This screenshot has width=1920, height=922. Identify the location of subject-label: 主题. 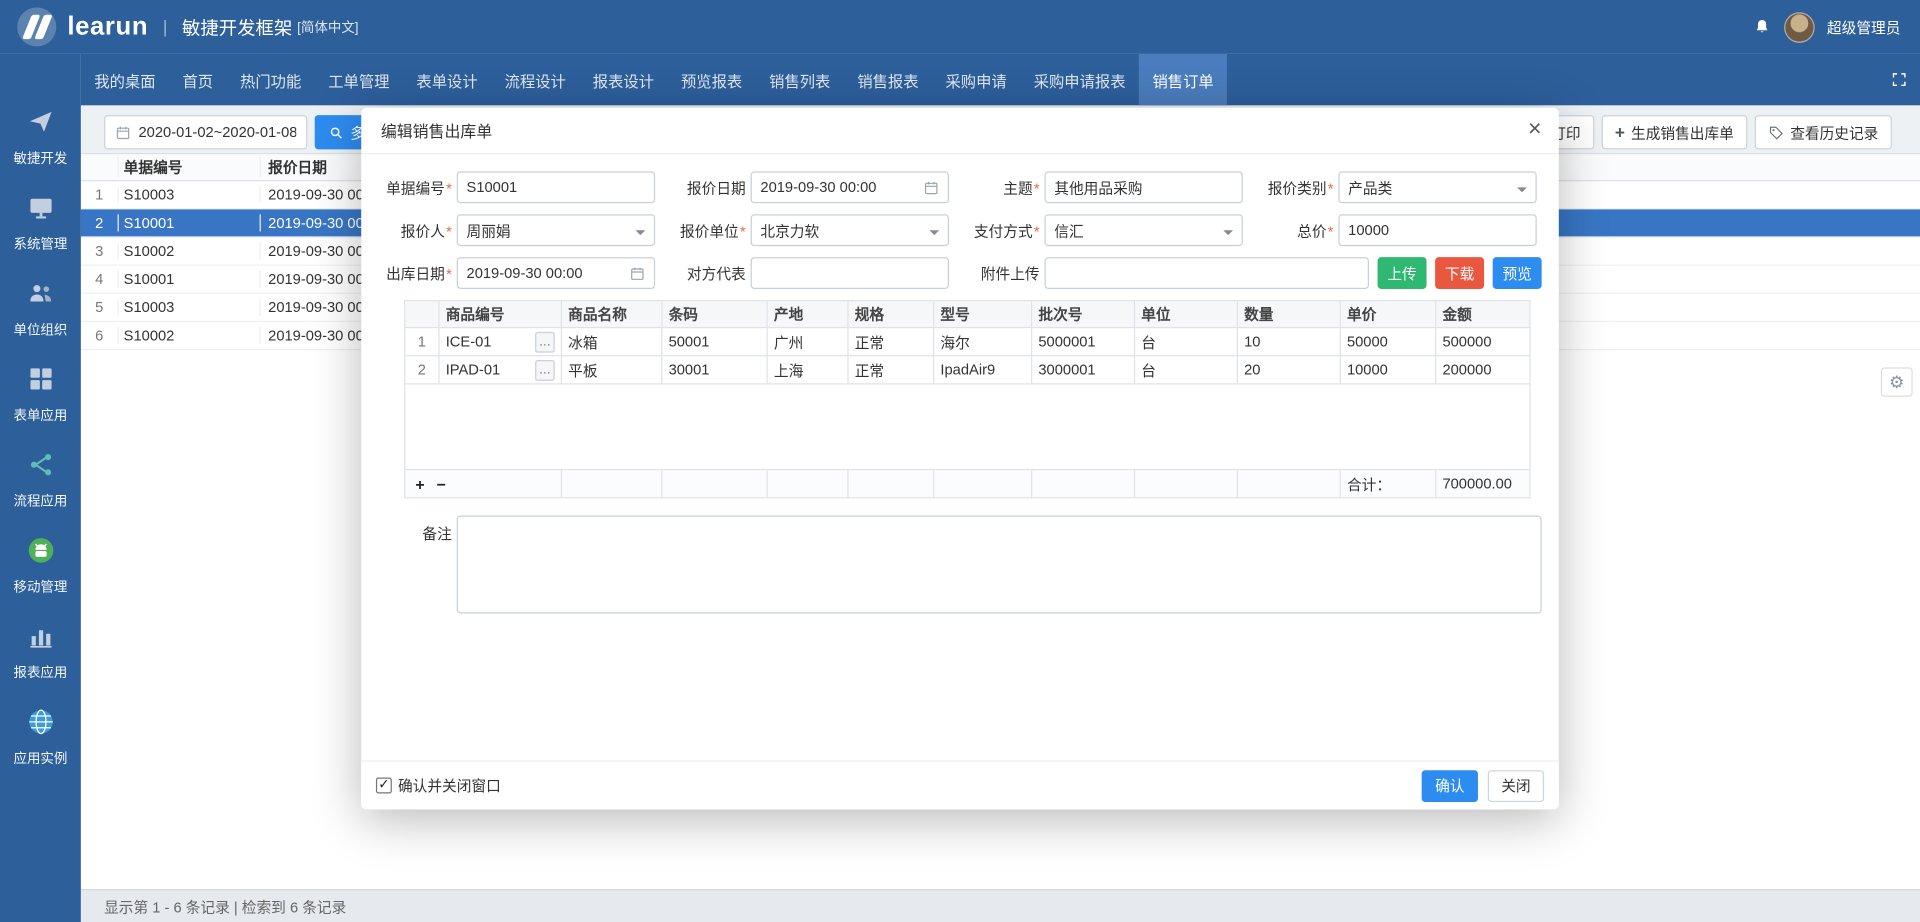
(1018, 188).